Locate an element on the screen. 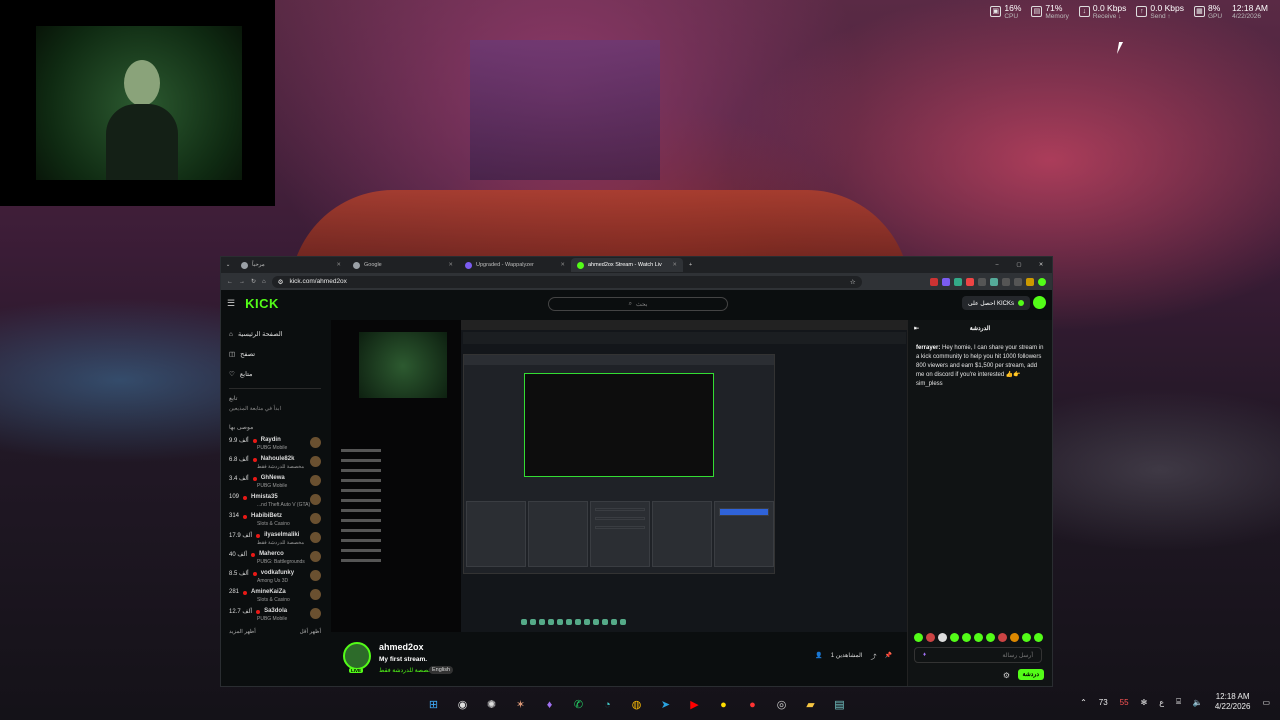 The image size is (1280, 720). site-info-icon: ⚙ is located at coordinates (281, 282).